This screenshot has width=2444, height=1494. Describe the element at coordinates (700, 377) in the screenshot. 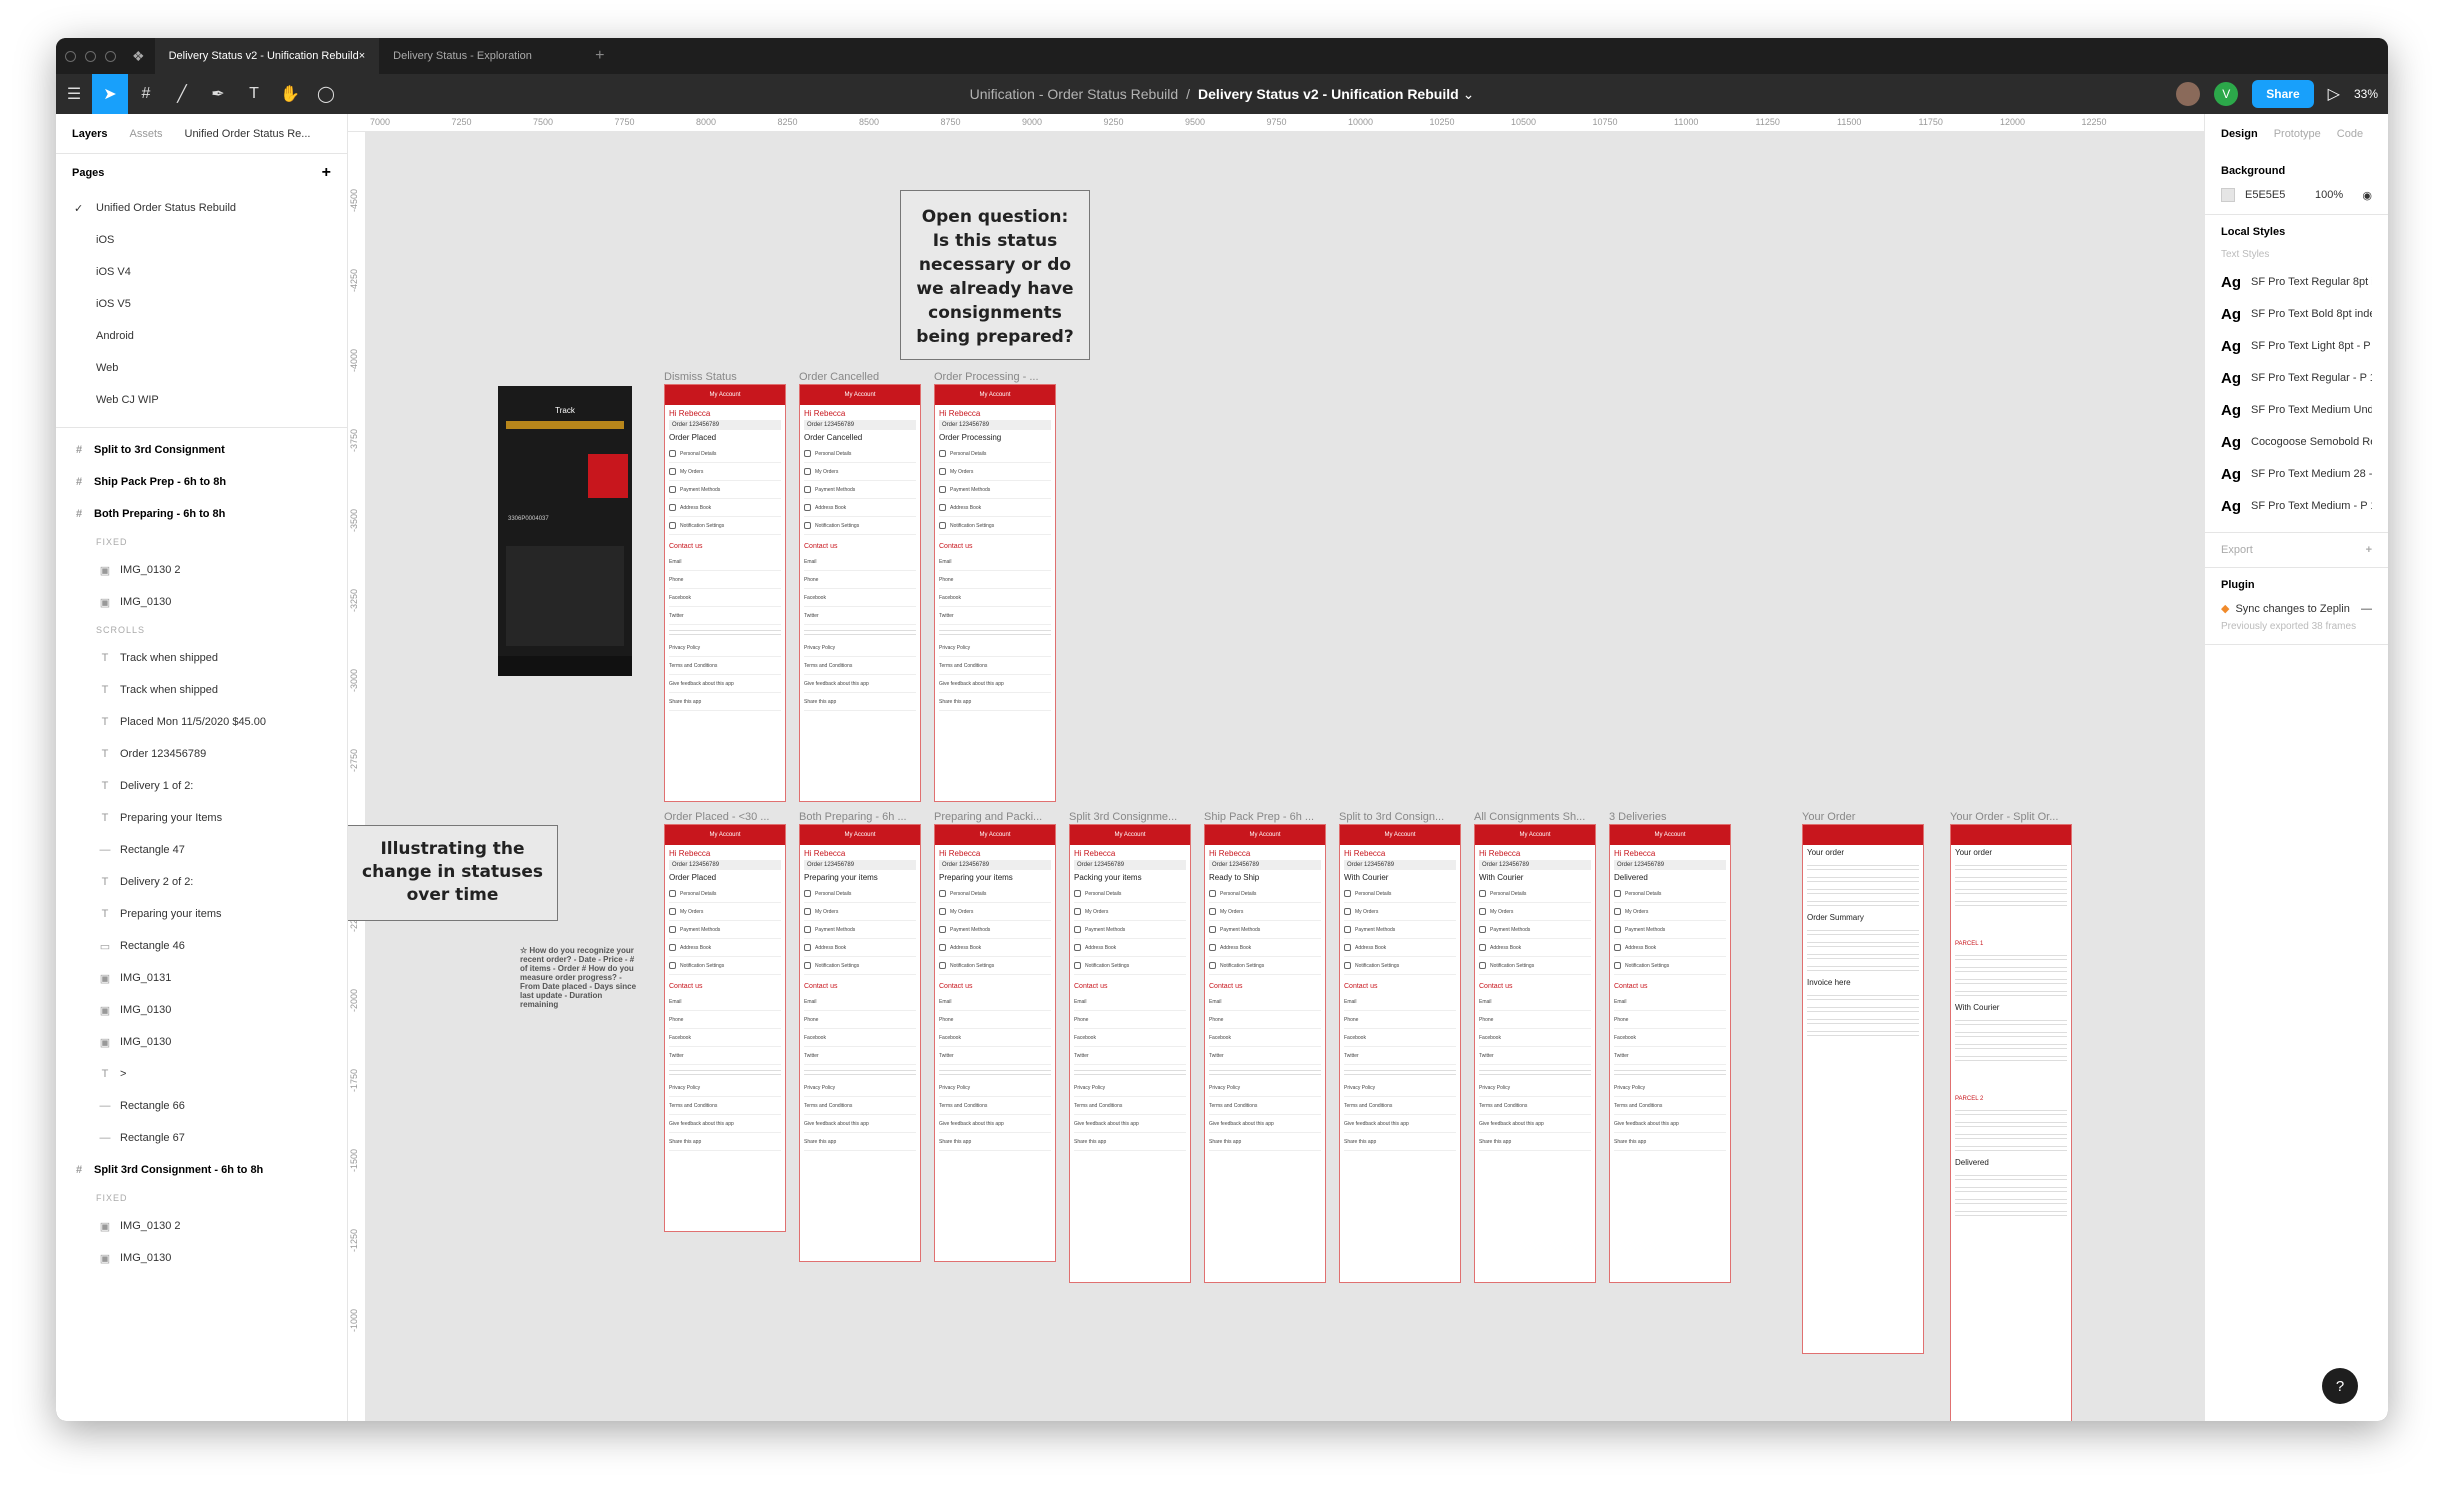

I see `frame-label: Dismiss Status` at that location.